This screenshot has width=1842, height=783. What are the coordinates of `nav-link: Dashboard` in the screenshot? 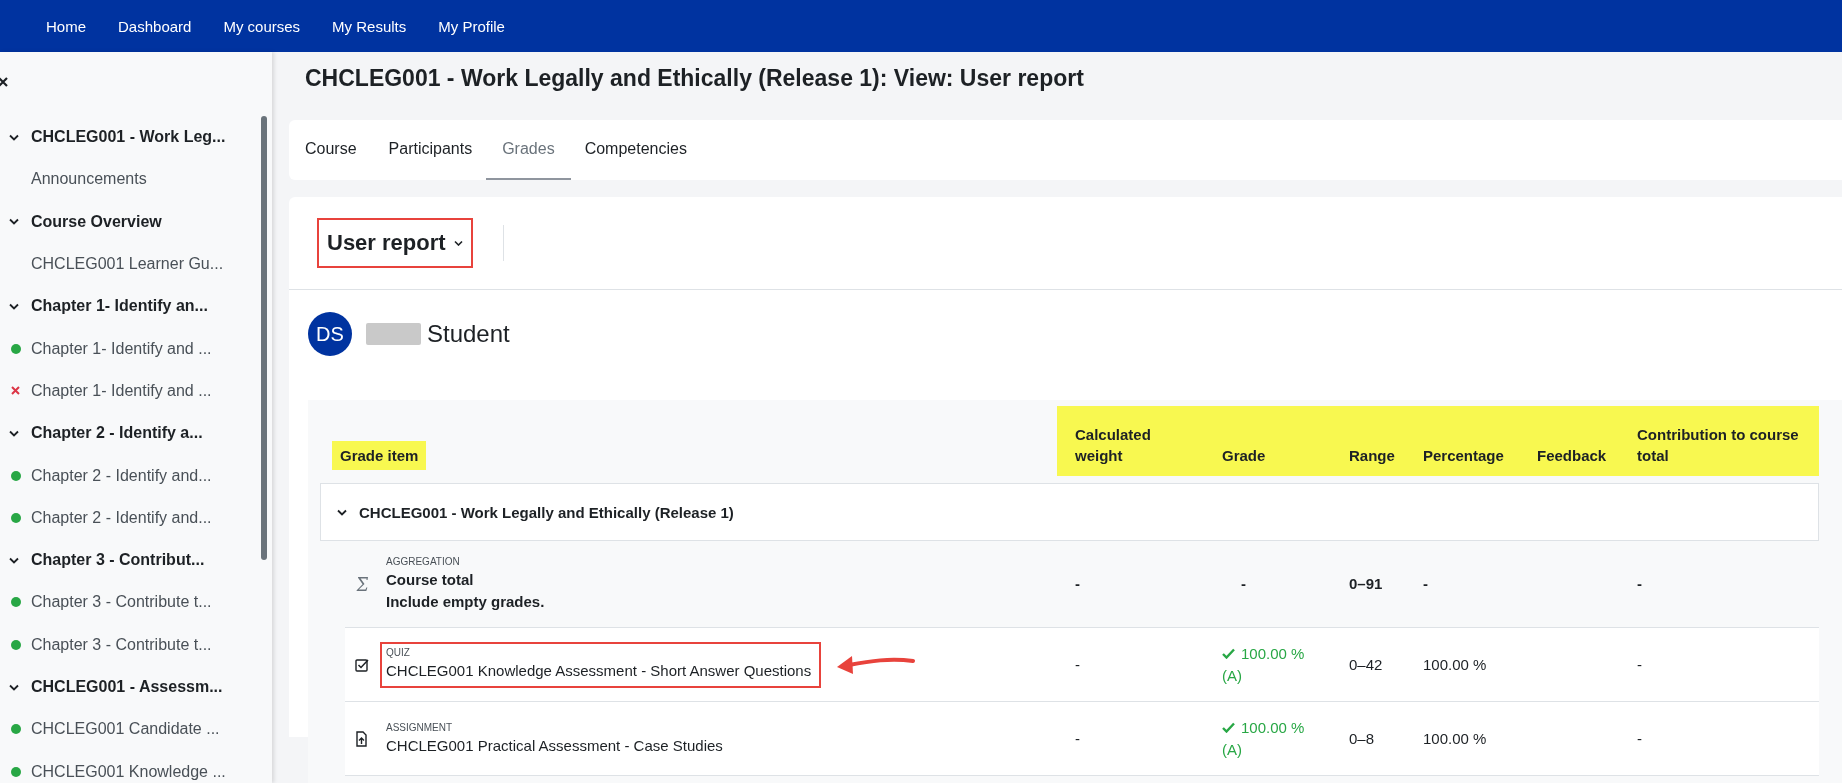 It's located at (155, 26).